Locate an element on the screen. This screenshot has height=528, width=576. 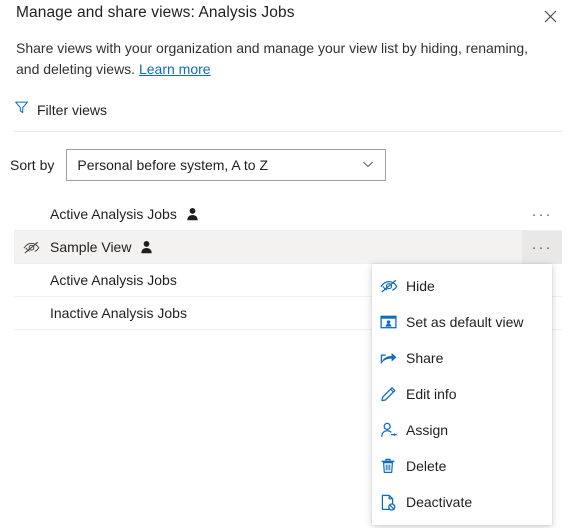
trash-delete-icon is located at coordinates (393, 466).